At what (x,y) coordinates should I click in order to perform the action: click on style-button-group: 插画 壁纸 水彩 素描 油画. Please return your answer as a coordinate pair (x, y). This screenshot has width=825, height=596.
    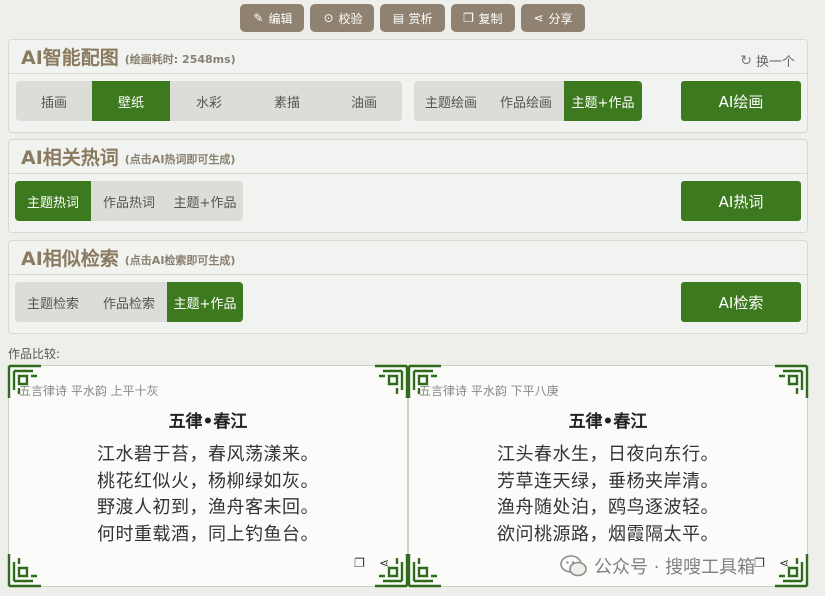
    Looking at the image, I should click on (209, 101).